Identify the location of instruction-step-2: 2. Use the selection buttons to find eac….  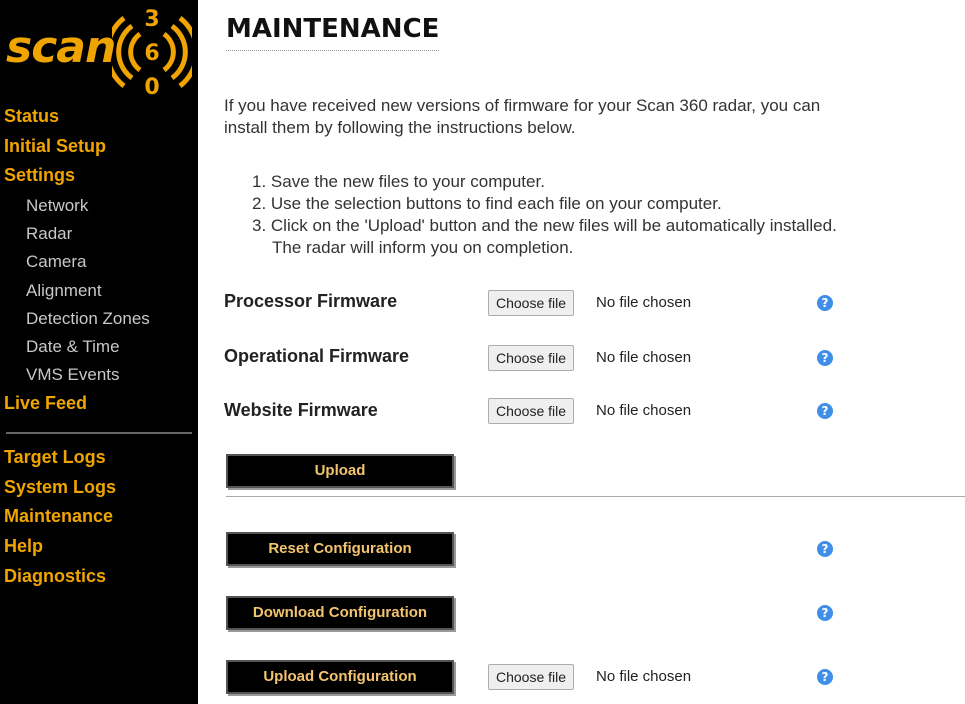
(487, 203).